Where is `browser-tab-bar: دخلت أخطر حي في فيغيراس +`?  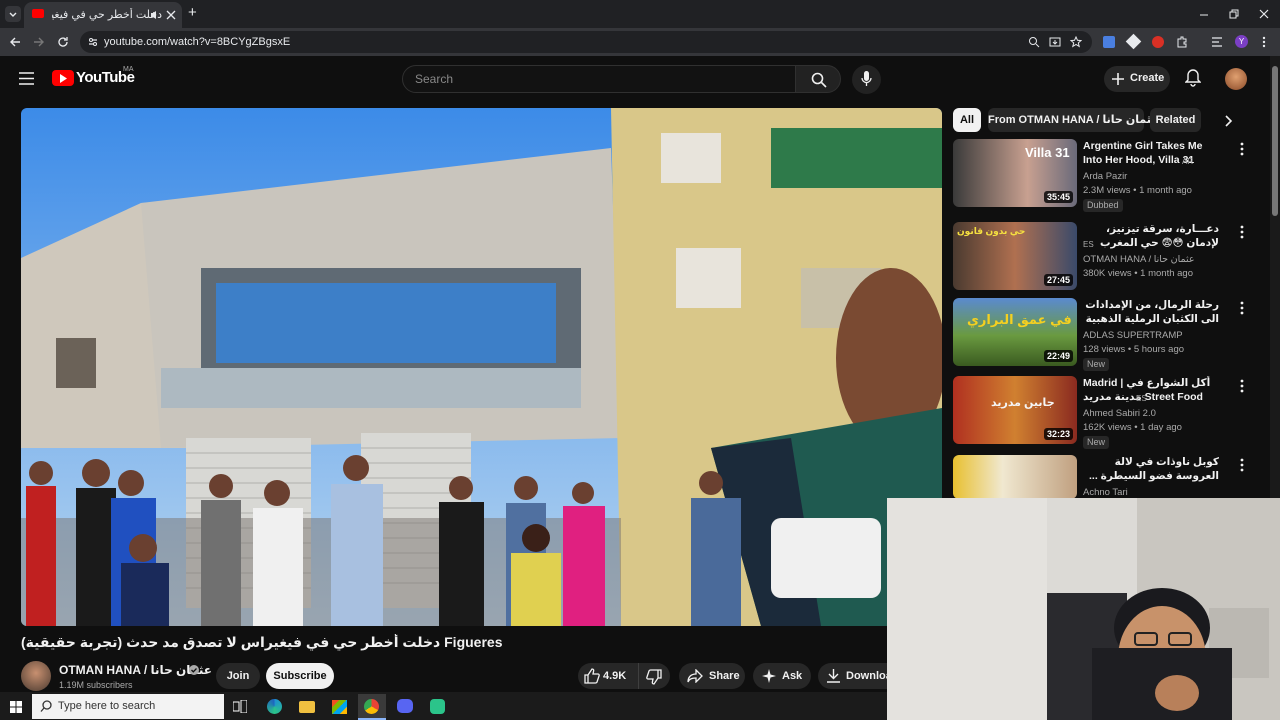 browser-tab-bar: دخلت أخطر حي في فيغيراس + is located at coordinates (640, 14).